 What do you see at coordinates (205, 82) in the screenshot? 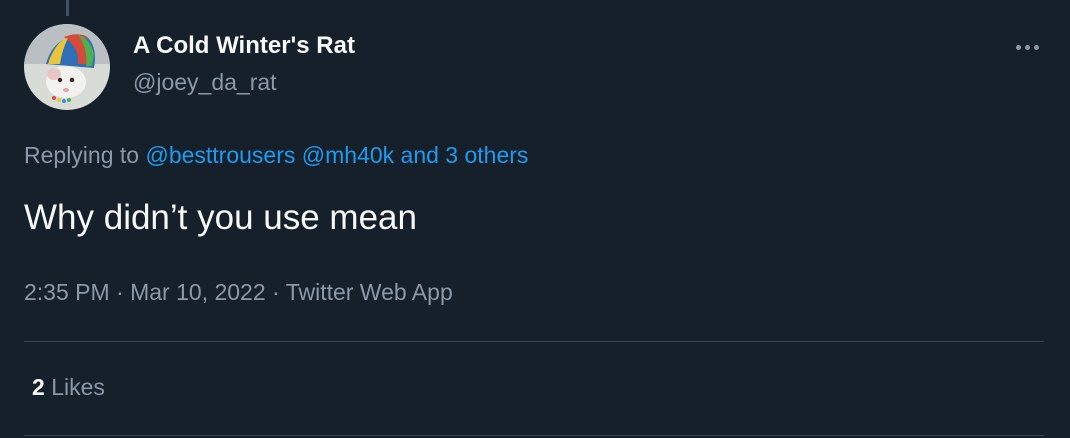
I see `author-handle: @joey_da_rat` at bounding box center [205, 82].